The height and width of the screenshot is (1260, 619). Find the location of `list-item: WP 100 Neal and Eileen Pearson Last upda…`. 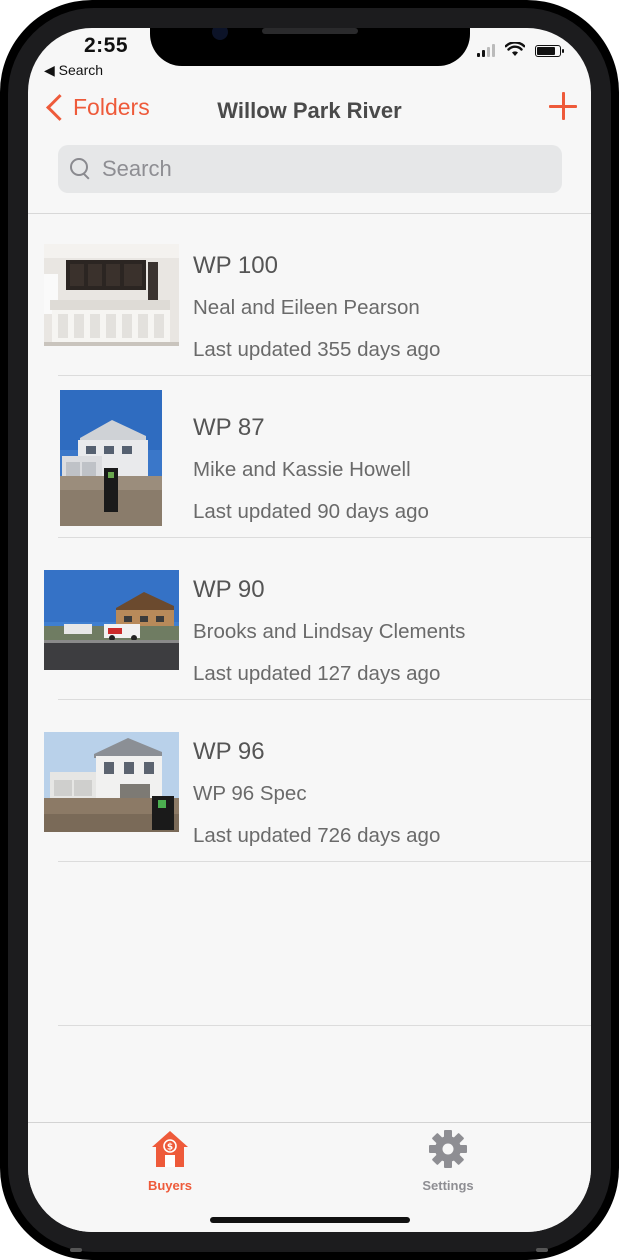

list-item: WP 100 Neal and Eileen Pearson Last upda… is located at coordinates (309, 295).